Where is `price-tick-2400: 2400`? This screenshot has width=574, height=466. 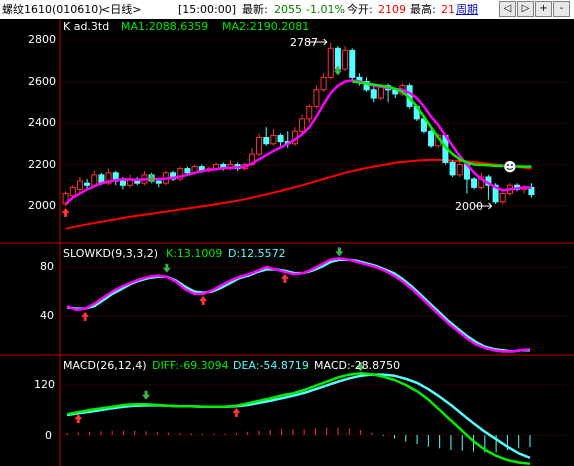
price-tick-2400: 2400 is located at coordinates (42, 122).